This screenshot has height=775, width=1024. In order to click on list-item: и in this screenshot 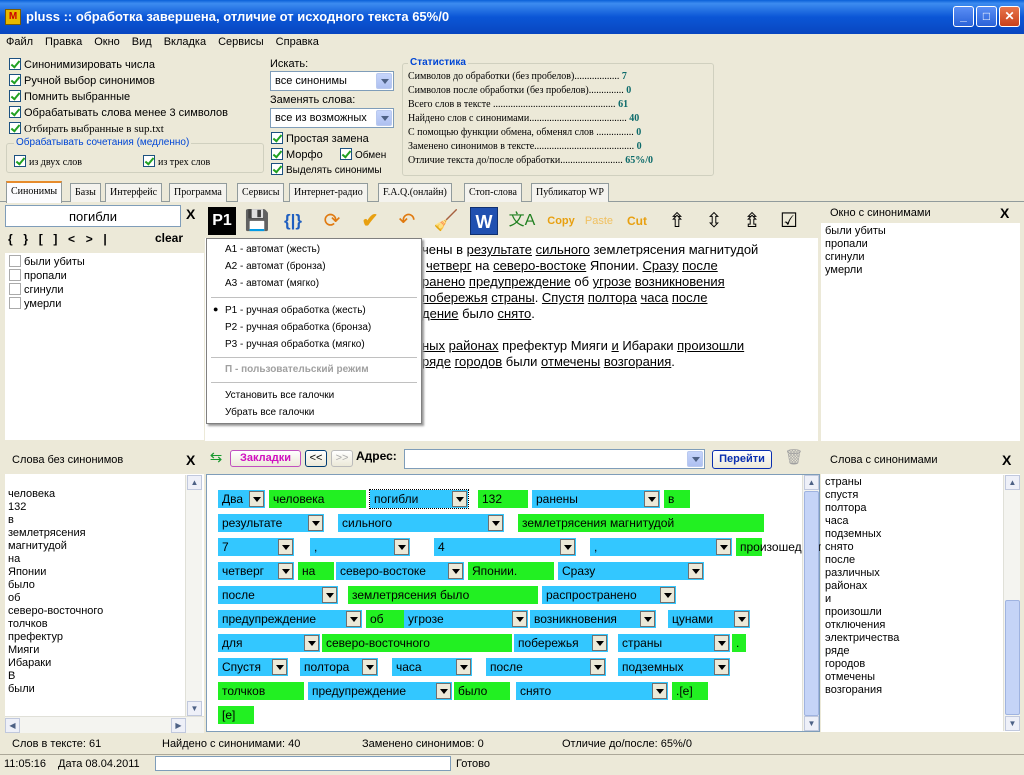, I will do `click(920, 599)`.